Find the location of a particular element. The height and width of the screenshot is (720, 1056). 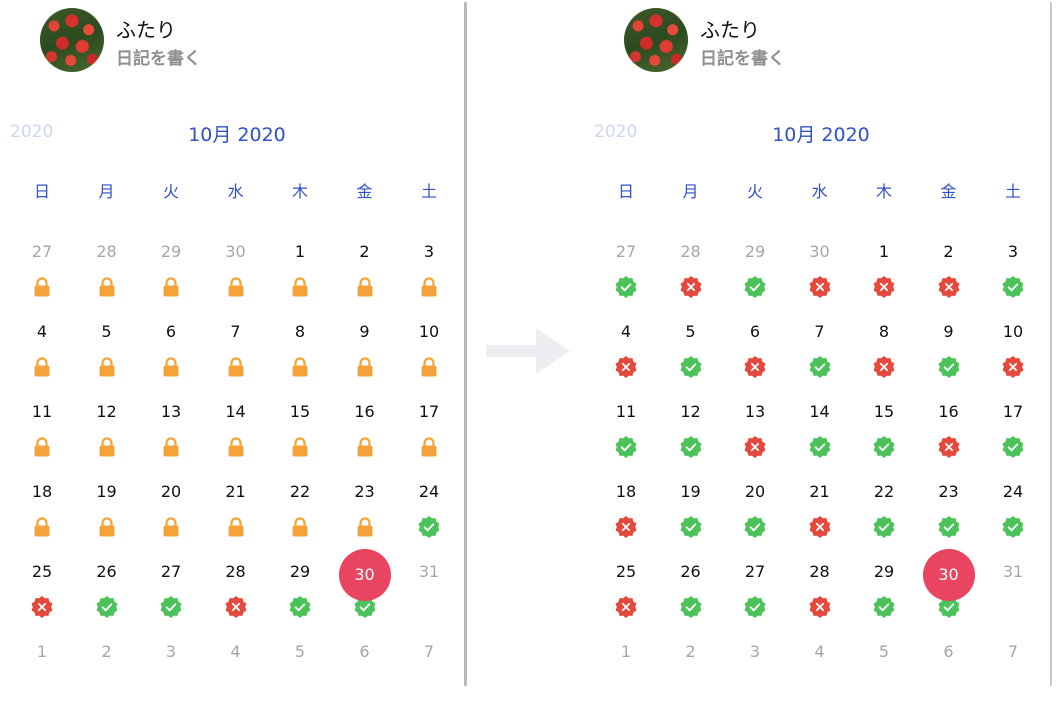

today-day-number: 30 is located at coordinates (948, 575).